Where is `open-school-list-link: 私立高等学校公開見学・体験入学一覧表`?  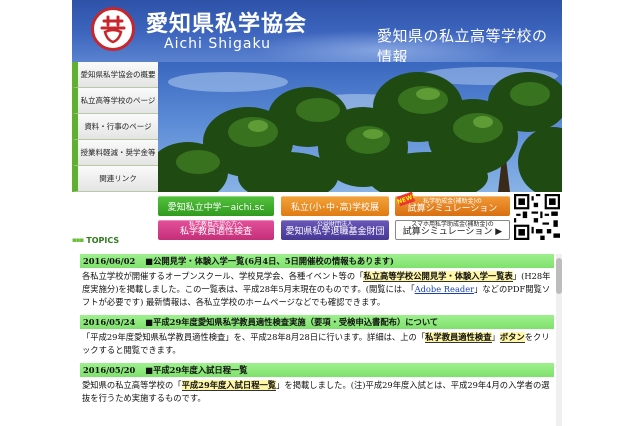 open-school-list-link: 私立高等学校公開見学・体験入学一覧表 is located at coordinates (438, 276).